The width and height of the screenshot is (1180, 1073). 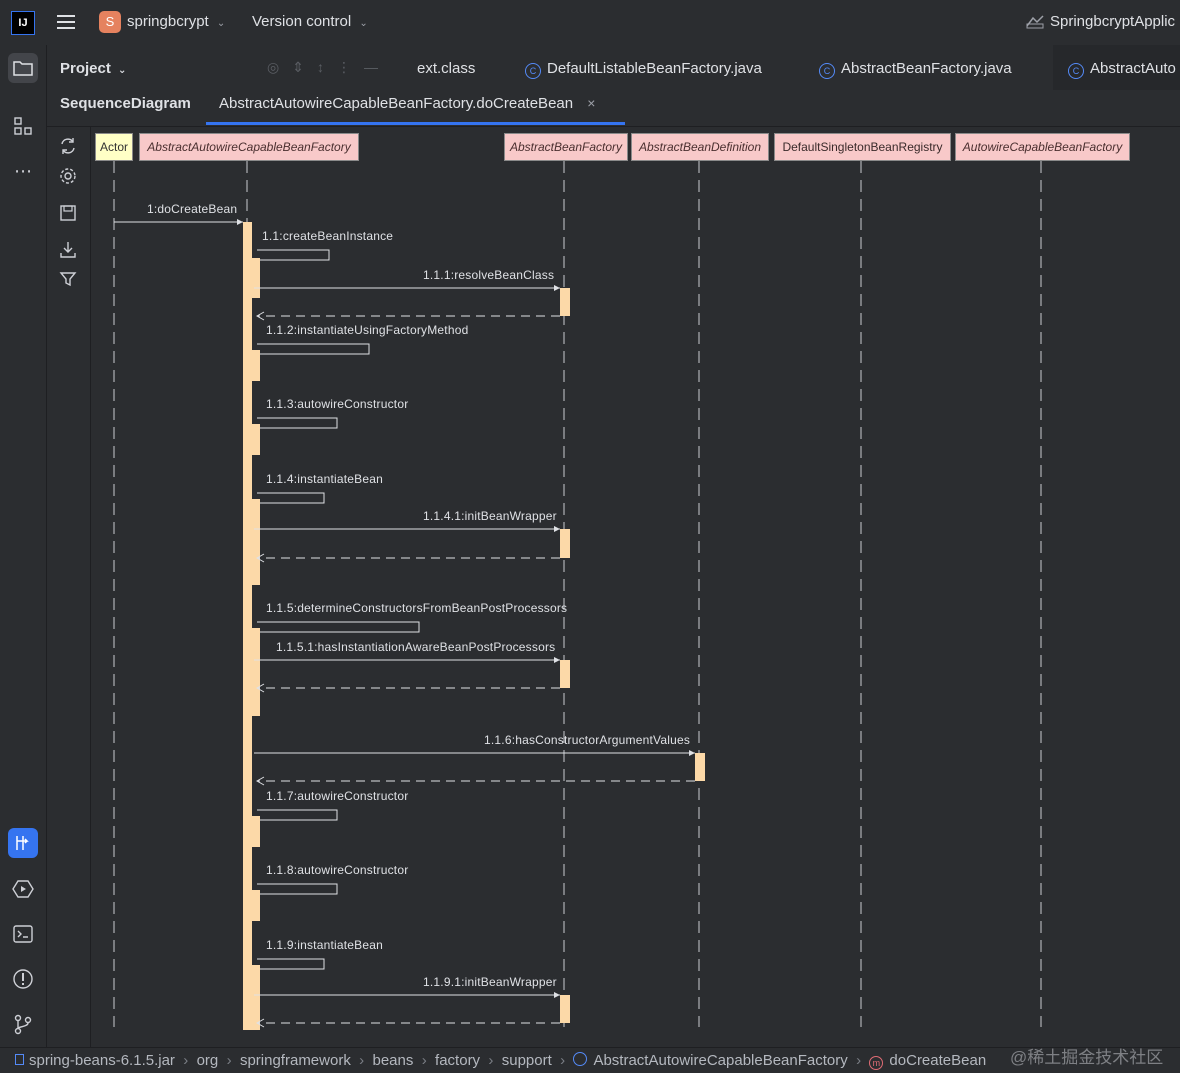 I want to click on project-panel-label: Project, so click(x=85, y=68).